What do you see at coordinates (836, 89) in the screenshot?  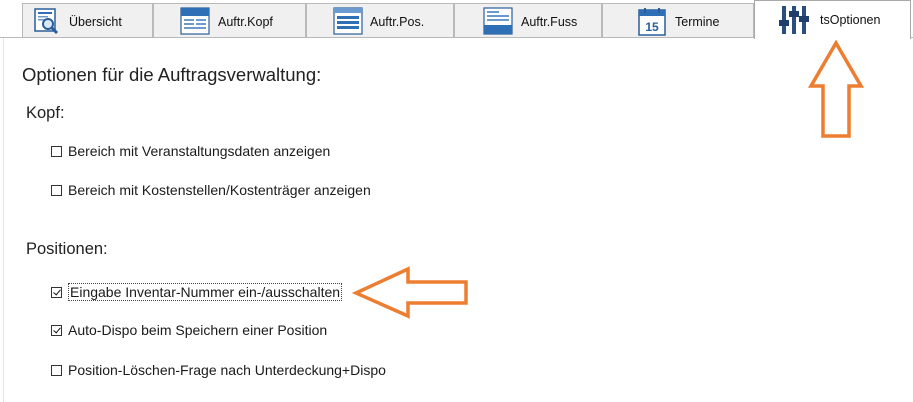 I see `up-arrow-icon` at bounding box center [836, 89].